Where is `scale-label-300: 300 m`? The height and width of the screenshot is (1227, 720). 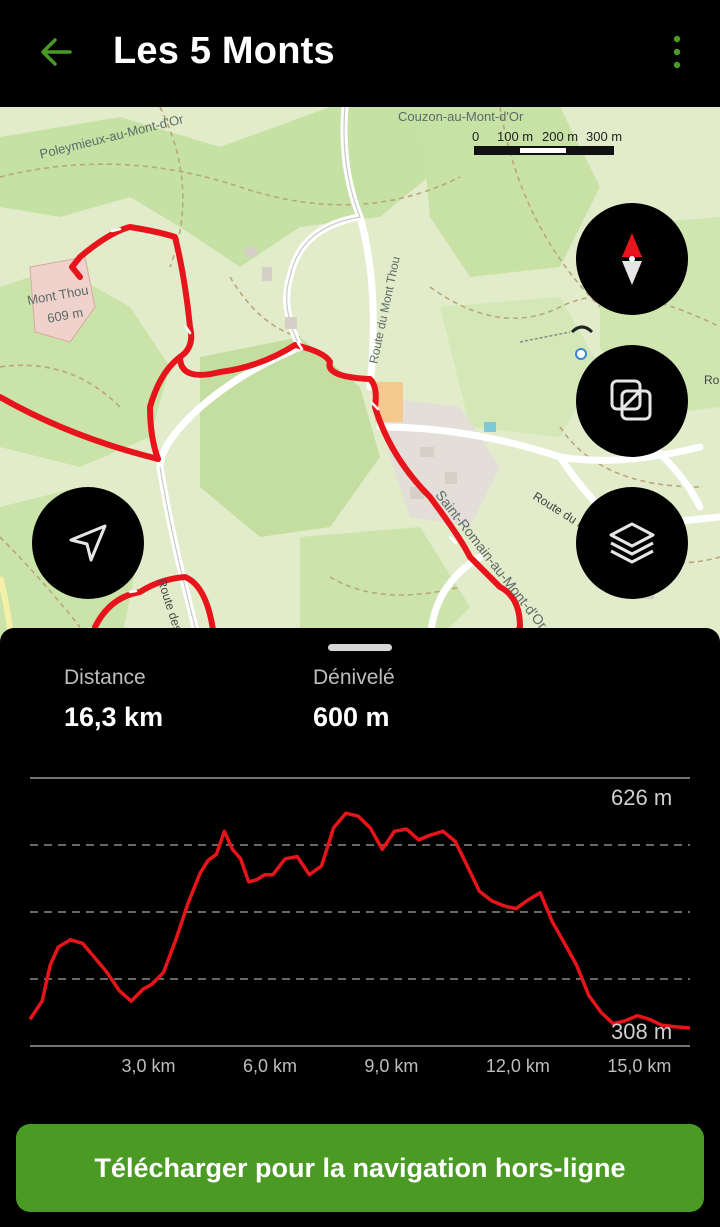
scale-label-300: 300 m is located at coordinates (604, 136).